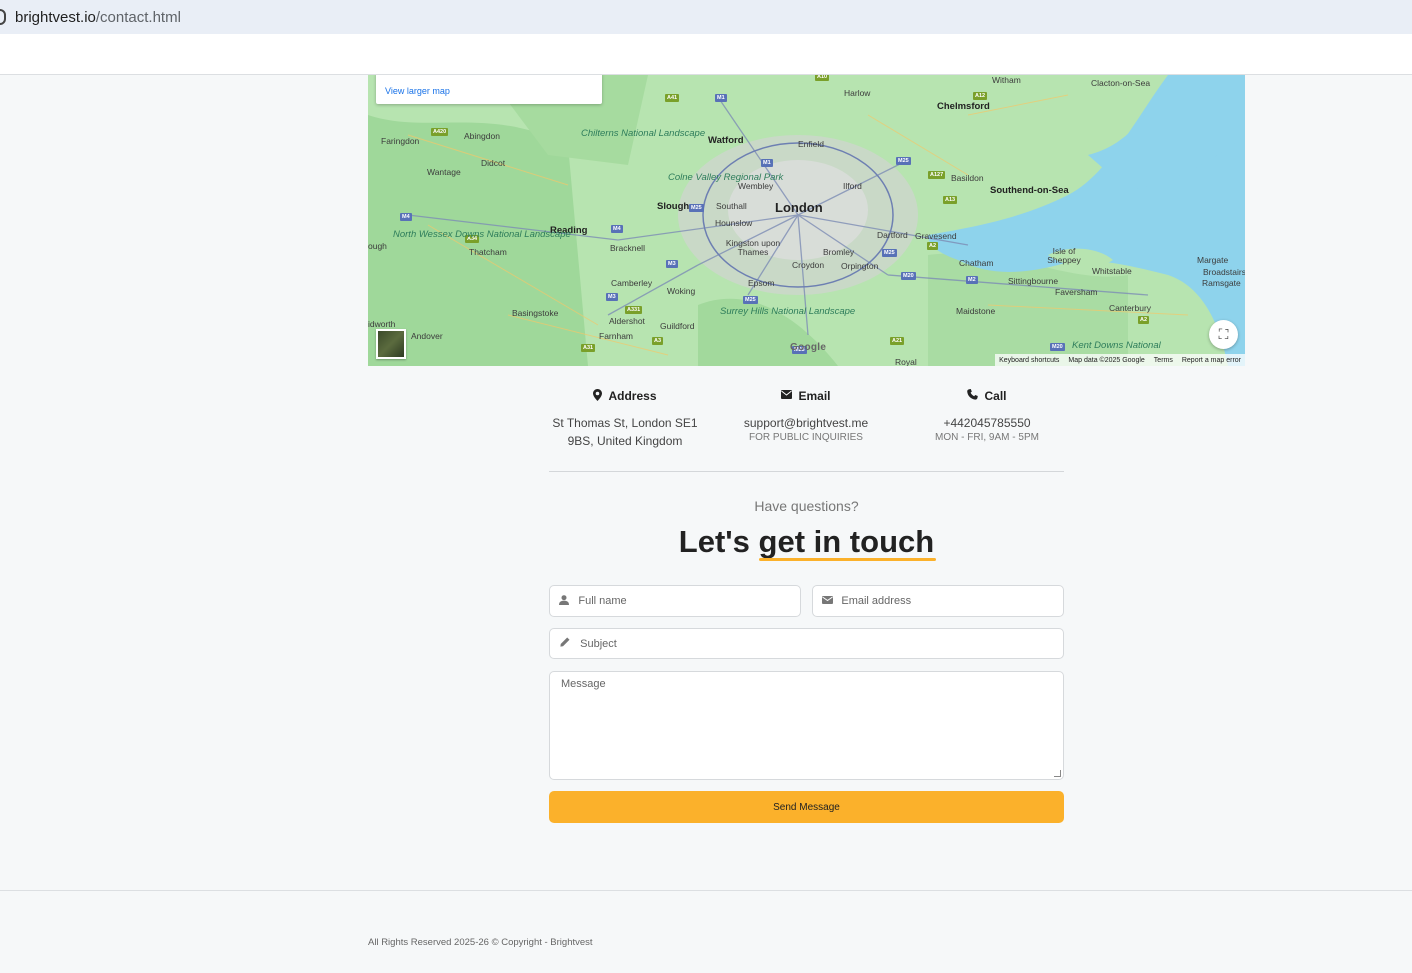  Describe the element at coordinates (806, 396) in the screenshot. I see `email-heading: Email` at that location.